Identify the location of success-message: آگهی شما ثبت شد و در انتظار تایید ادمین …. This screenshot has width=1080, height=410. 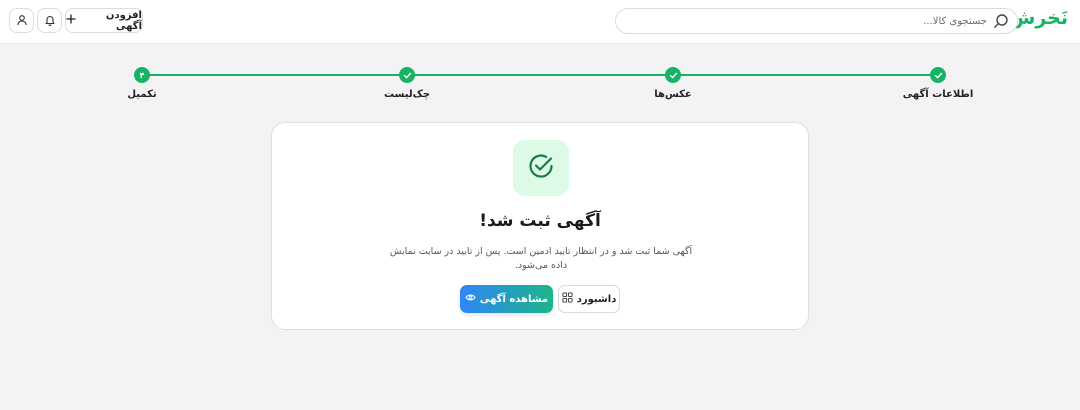
(541, 258).